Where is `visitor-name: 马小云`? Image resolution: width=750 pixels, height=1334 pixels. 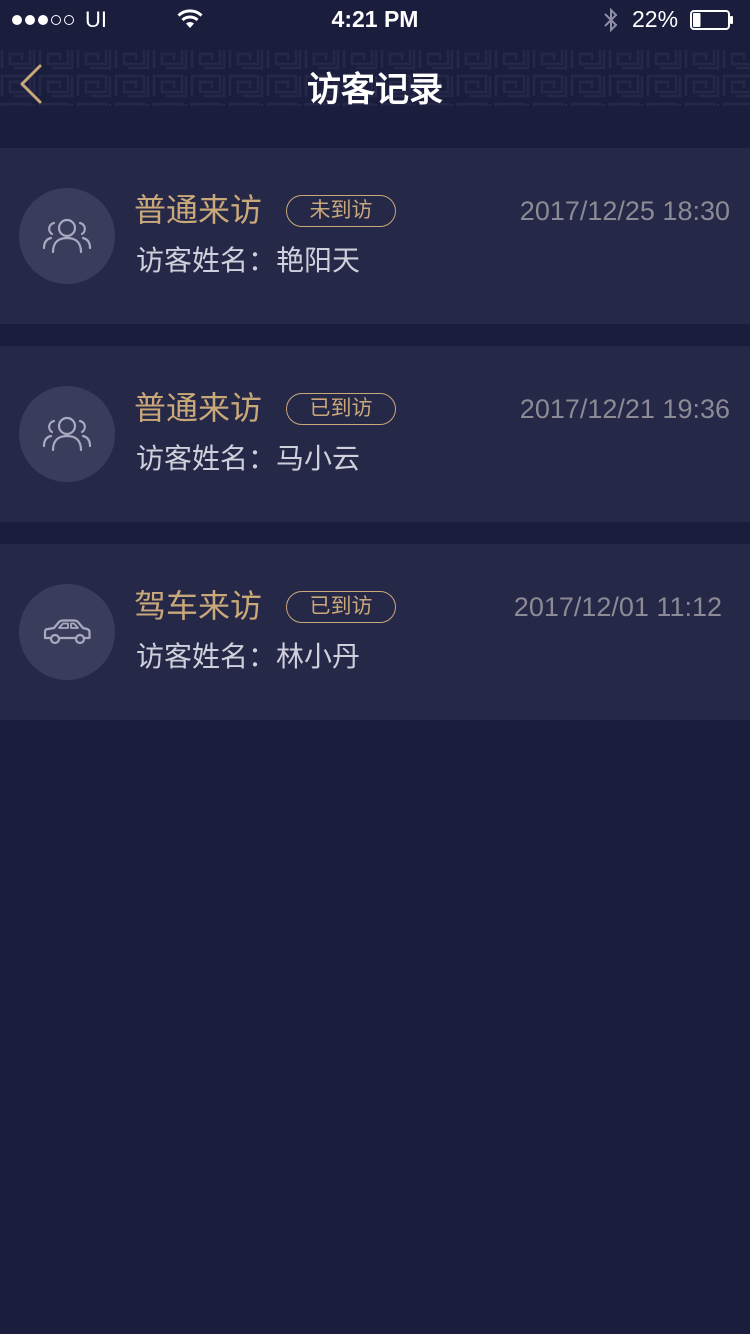 visitor-name: 马小云 is located at coordinates (318, 458).